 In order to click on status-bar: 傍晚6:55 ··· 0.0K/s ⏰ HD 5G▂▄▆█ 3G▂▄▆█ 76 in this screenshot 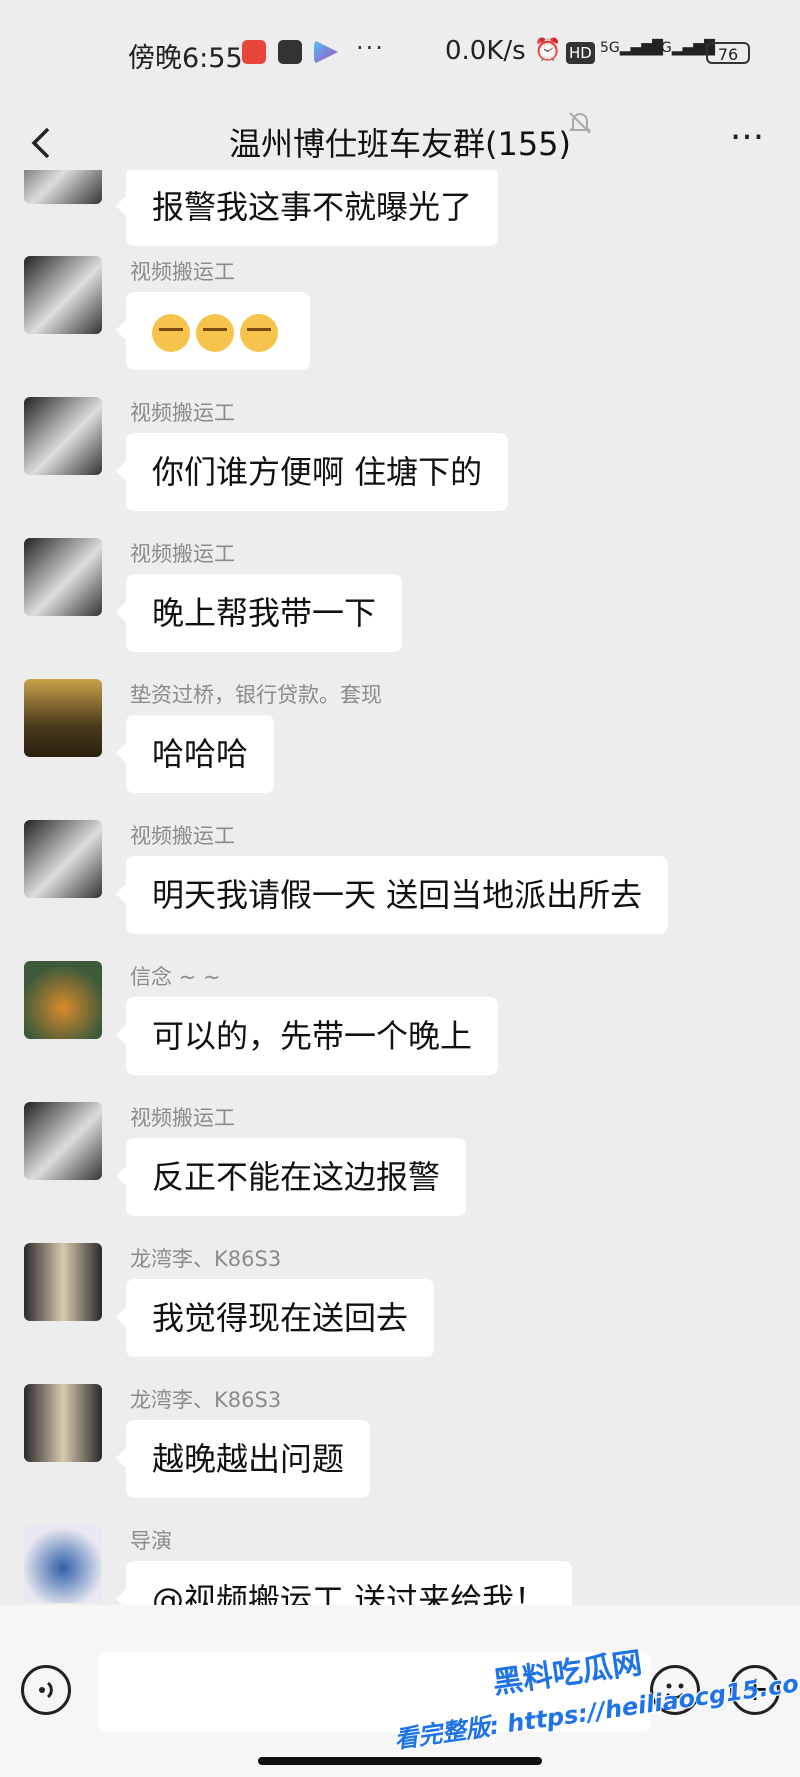, I will do `click(400, 52)`.